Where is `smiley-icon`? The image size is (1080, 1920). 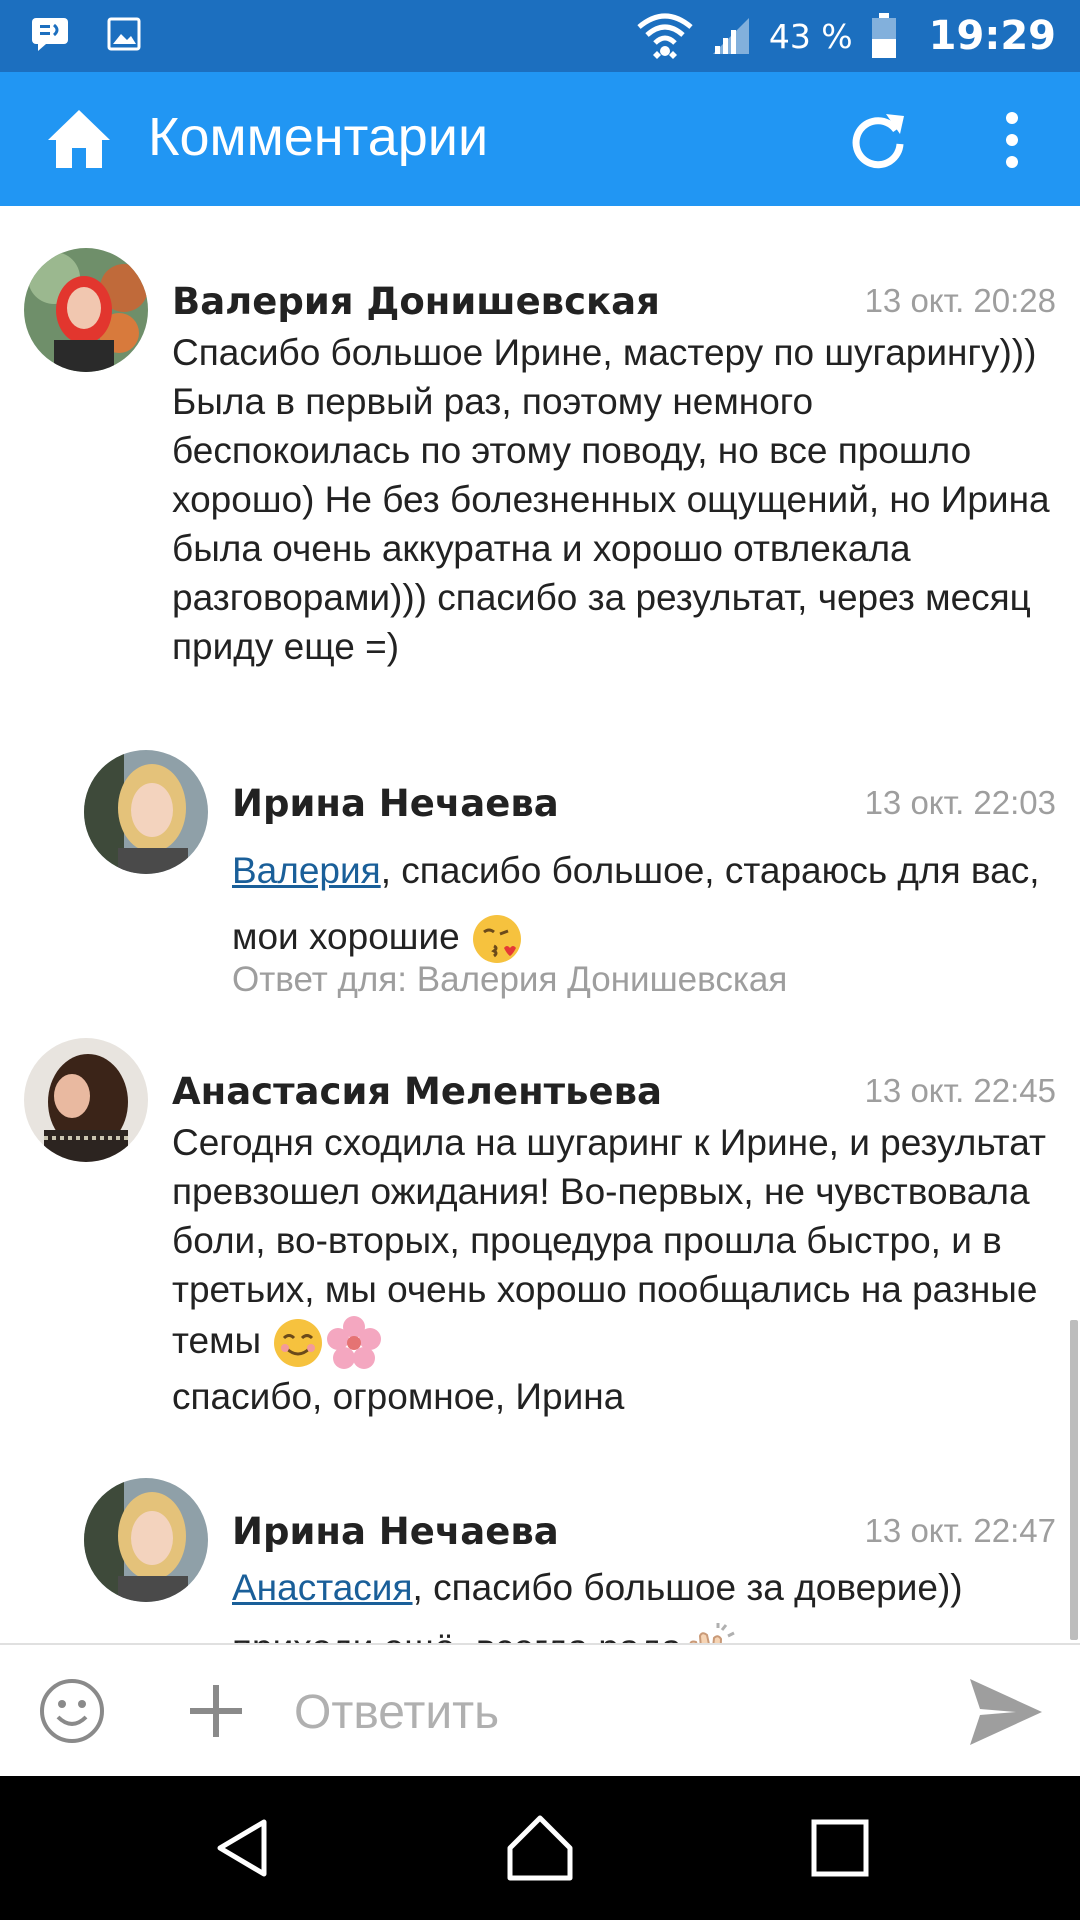 smiley-icon is located at coordinates (72, 1711).